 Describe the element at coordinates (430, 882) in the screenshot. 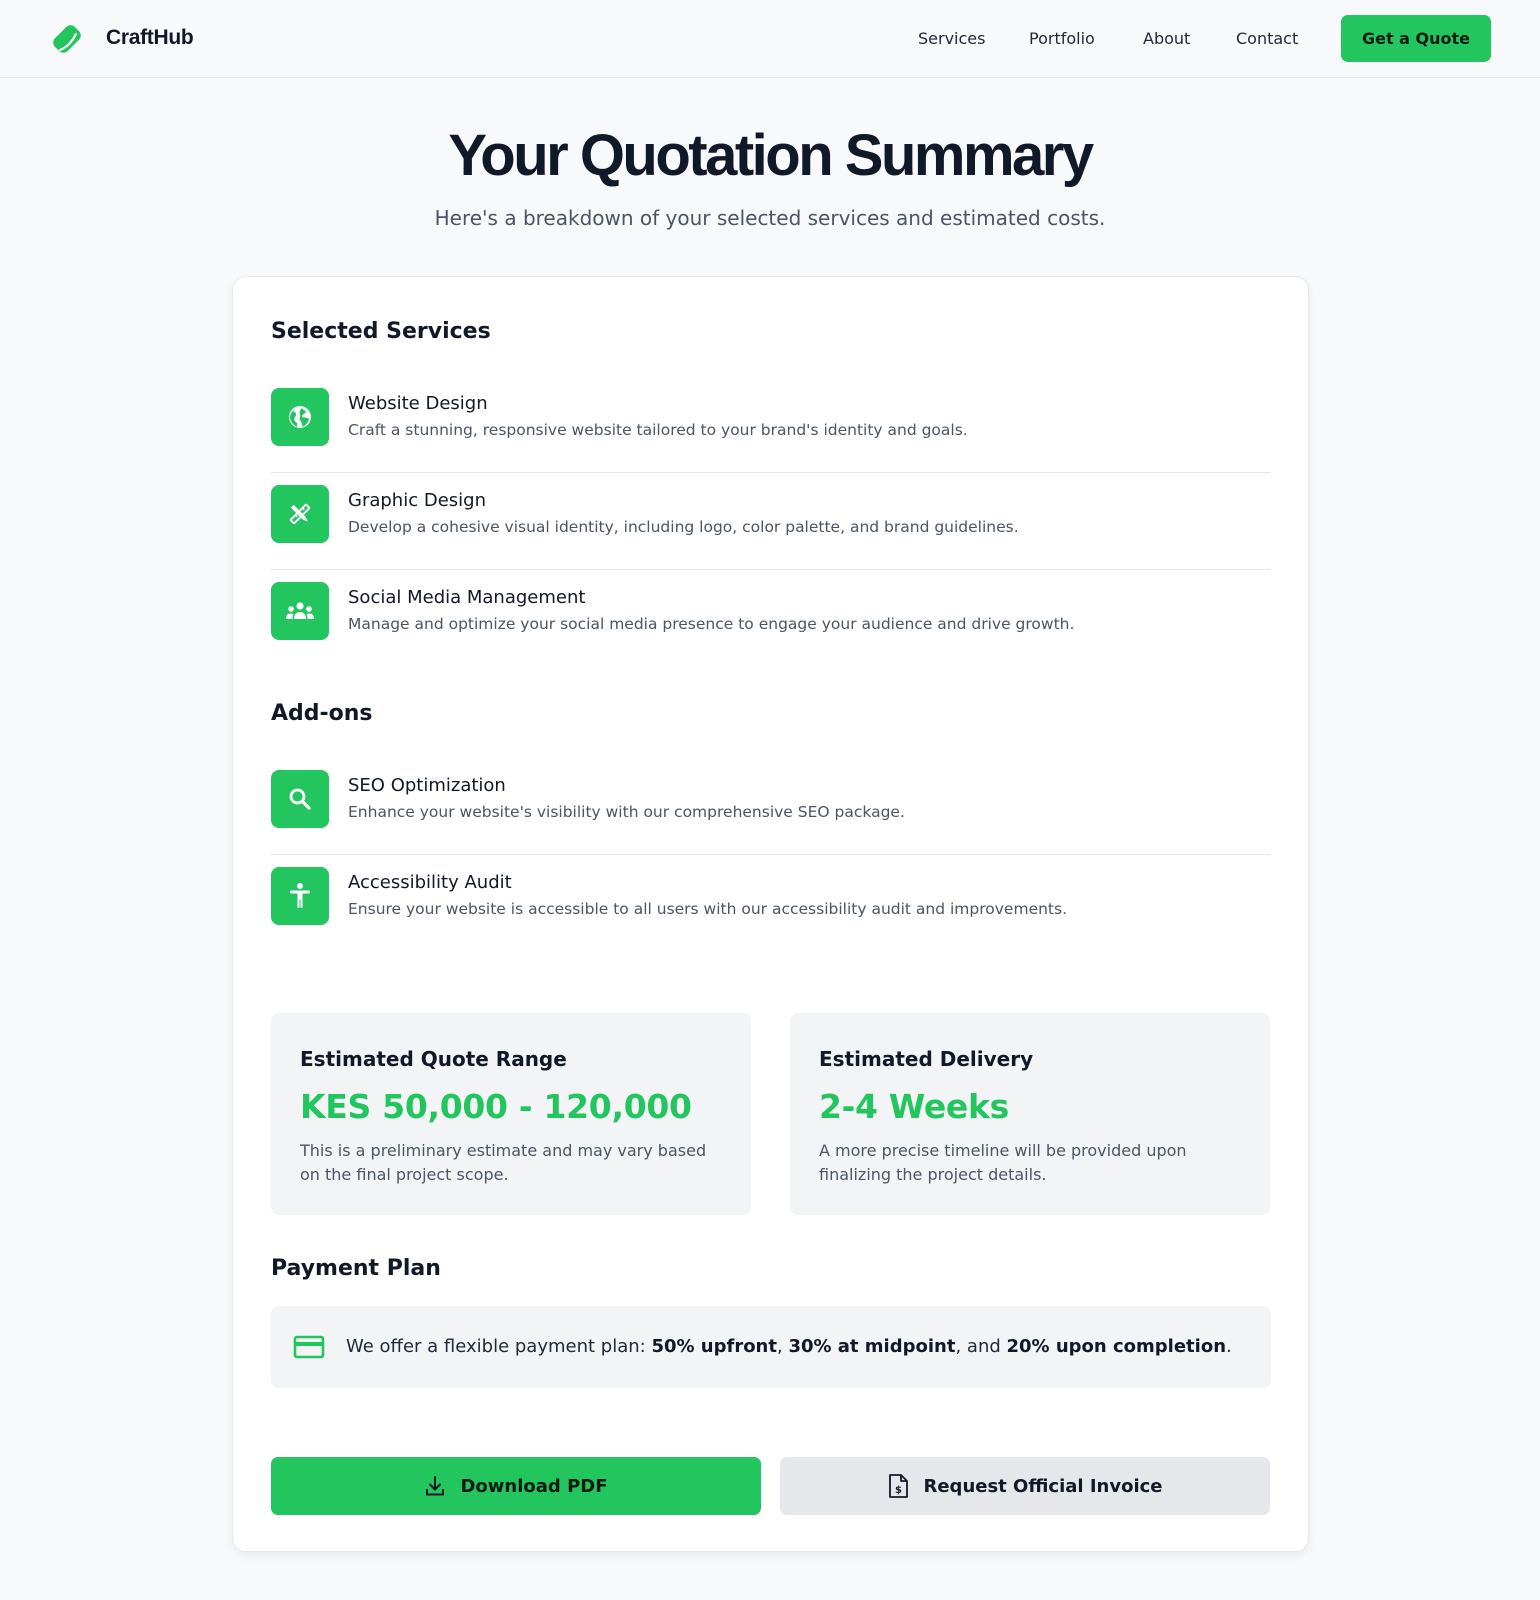

I see `addon-title: Accessibility Audit` at that location.